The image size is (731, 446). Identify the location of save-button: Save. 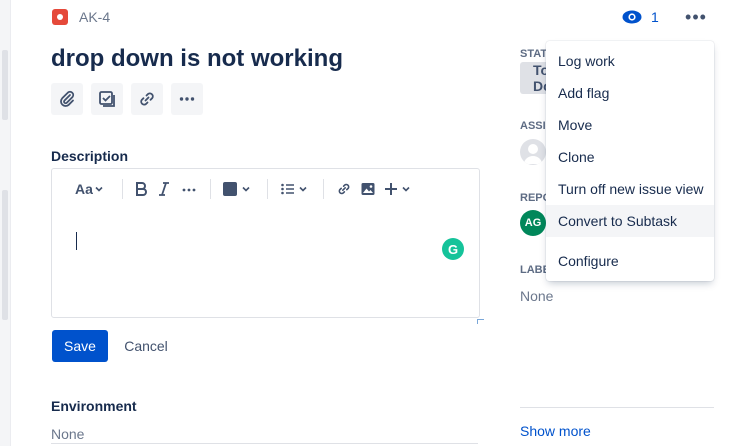
(80, 346).